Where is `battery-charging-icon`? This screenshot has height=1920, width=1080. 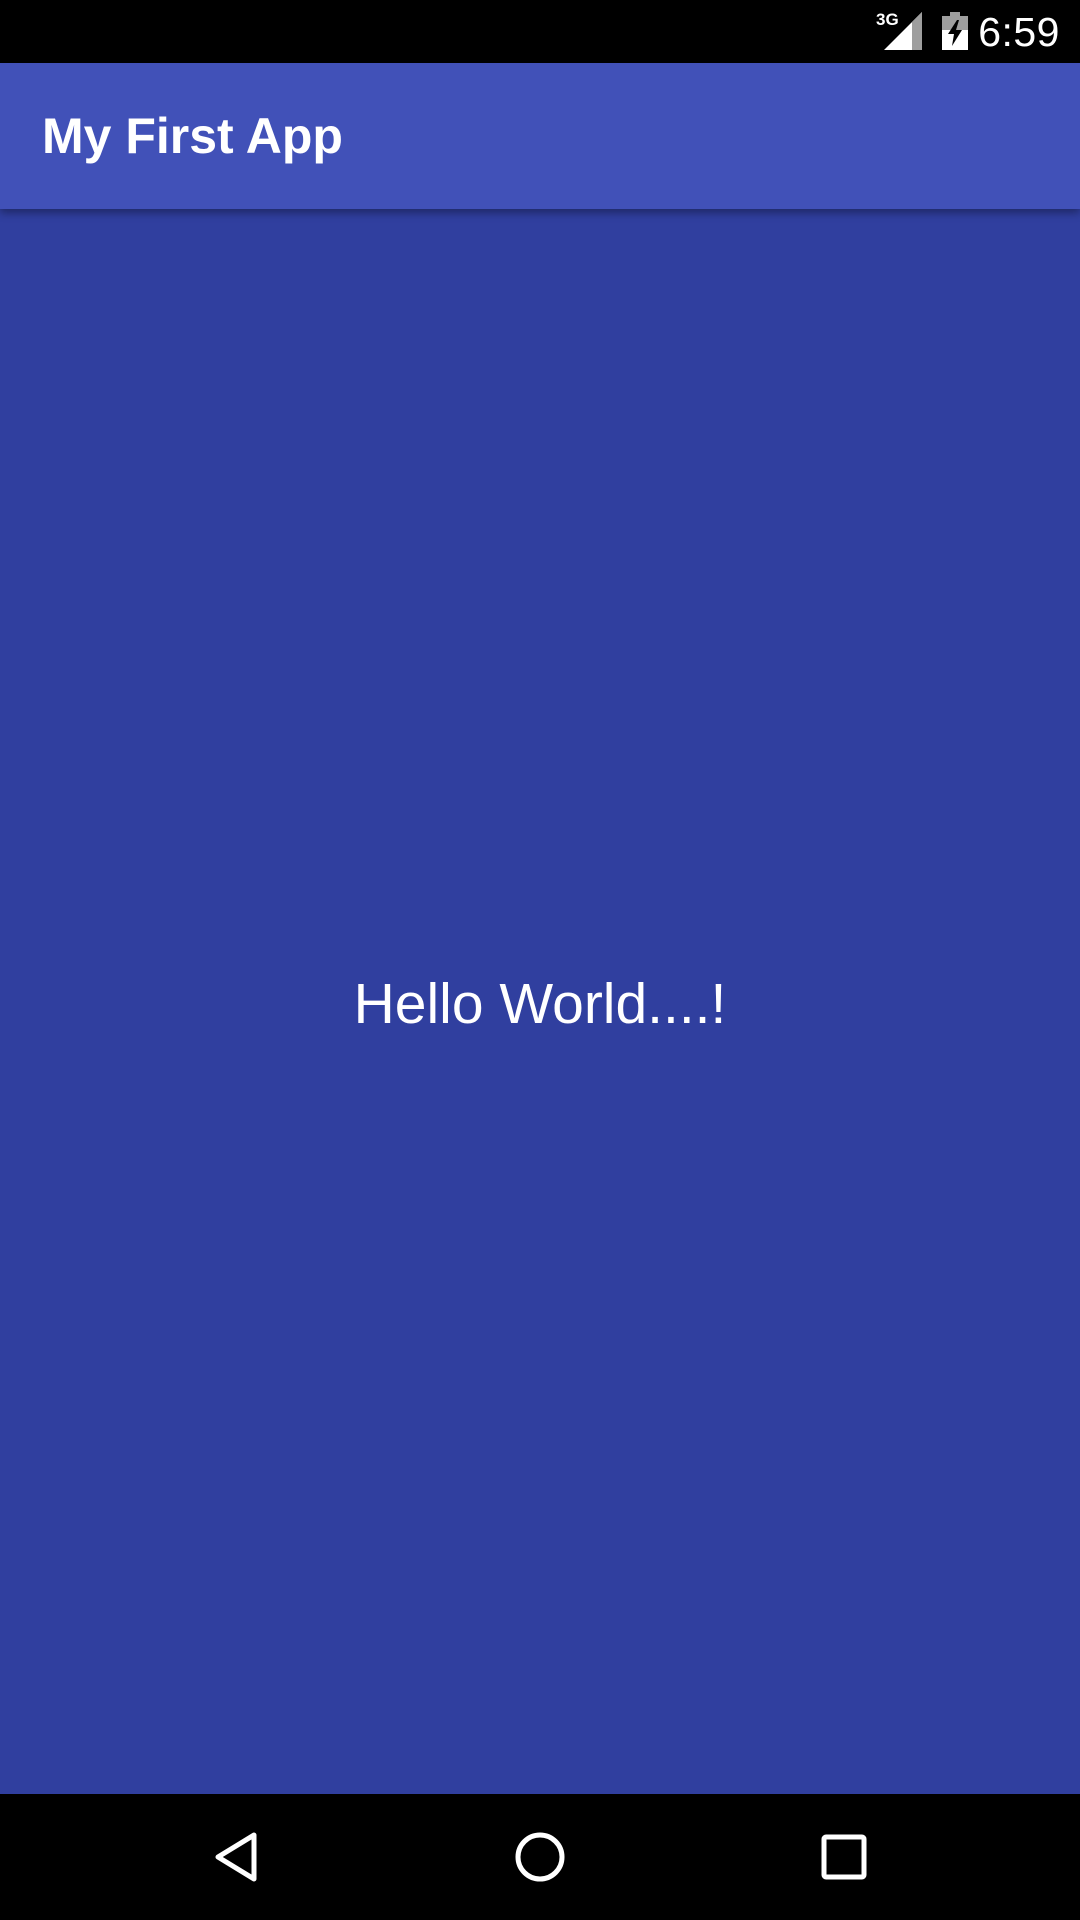
battery-charging-icon is located at coordinates (955, 31).